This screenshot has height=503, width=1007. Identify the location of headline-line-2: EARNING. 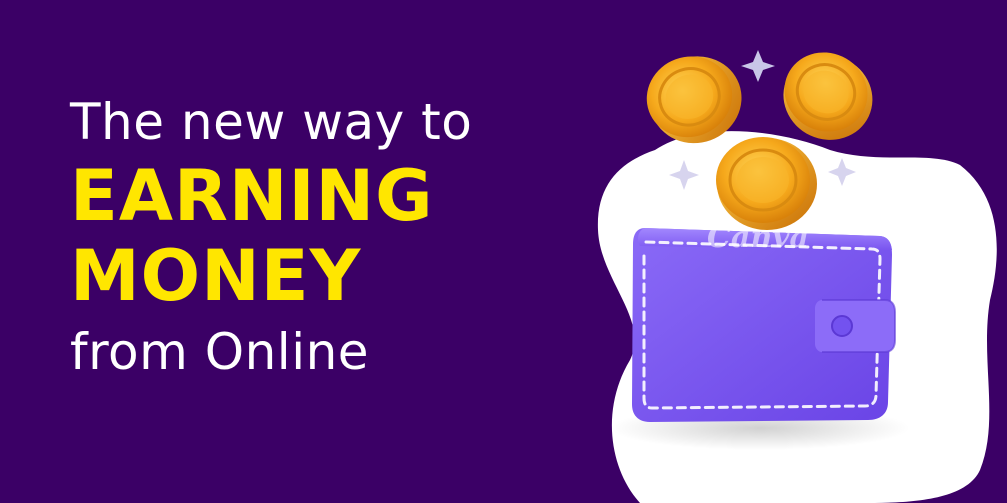
(252, 196).